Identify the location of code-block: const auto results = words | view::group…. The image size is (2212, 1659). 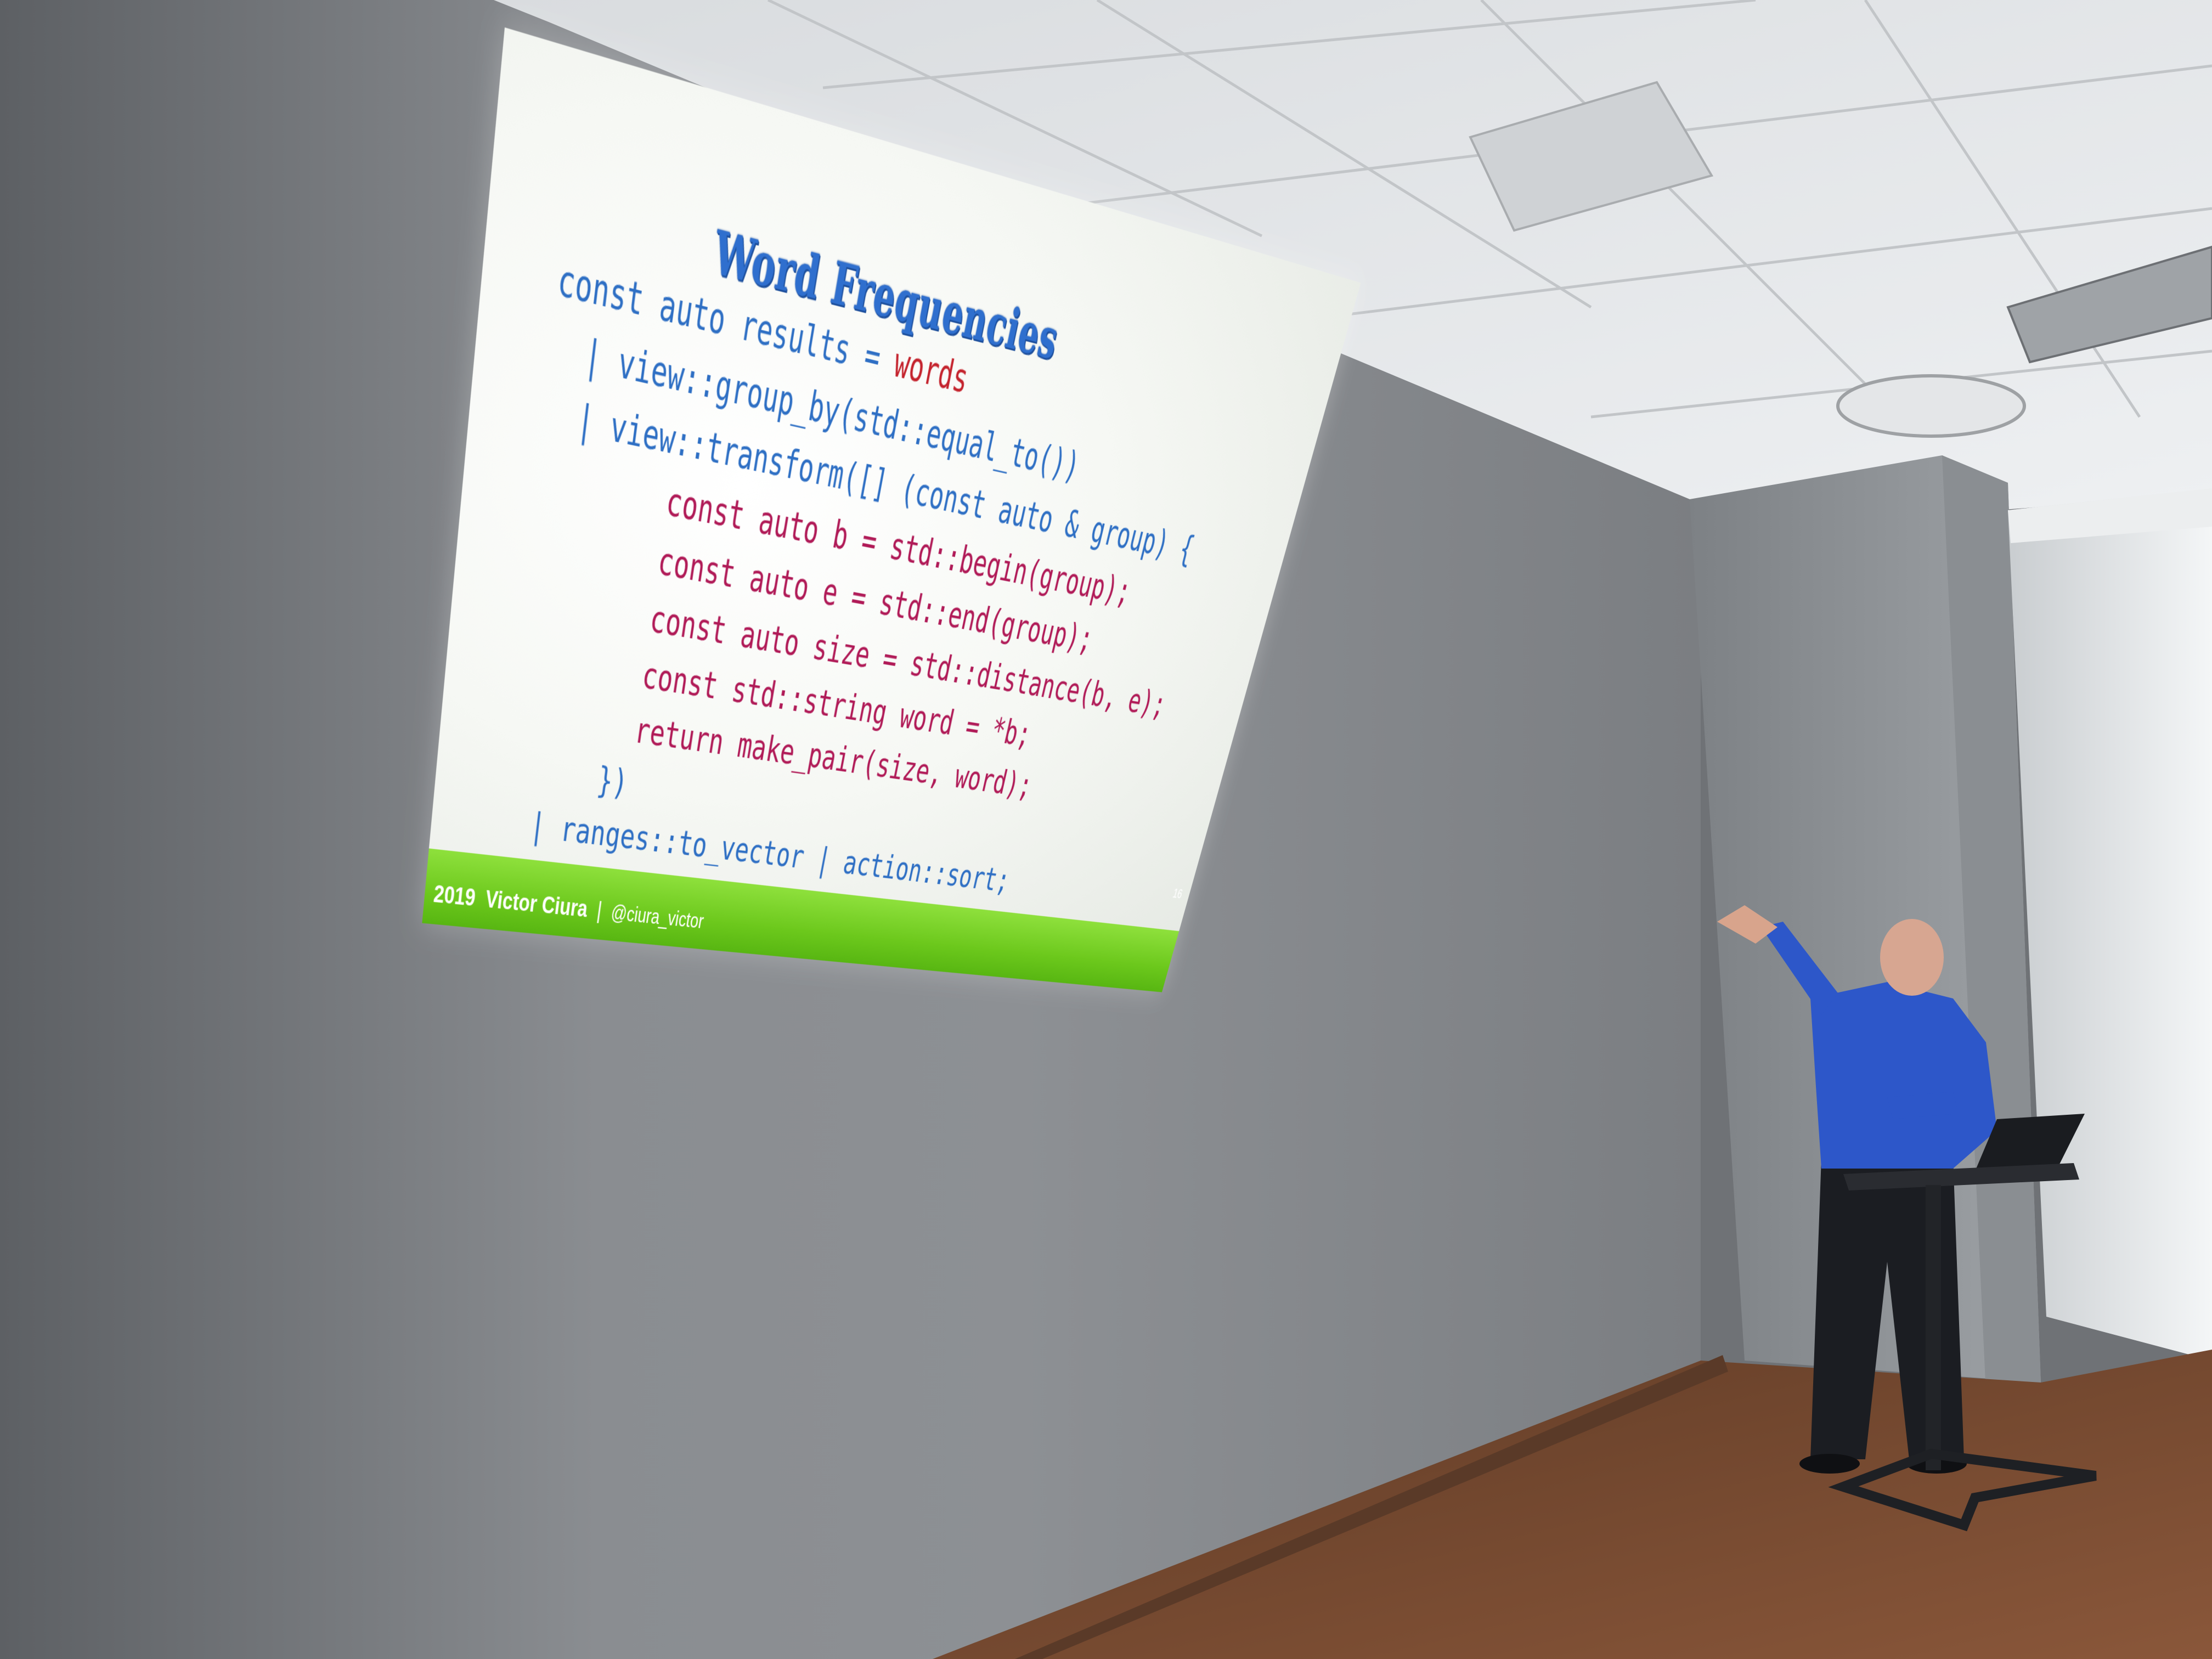
(868, 581).